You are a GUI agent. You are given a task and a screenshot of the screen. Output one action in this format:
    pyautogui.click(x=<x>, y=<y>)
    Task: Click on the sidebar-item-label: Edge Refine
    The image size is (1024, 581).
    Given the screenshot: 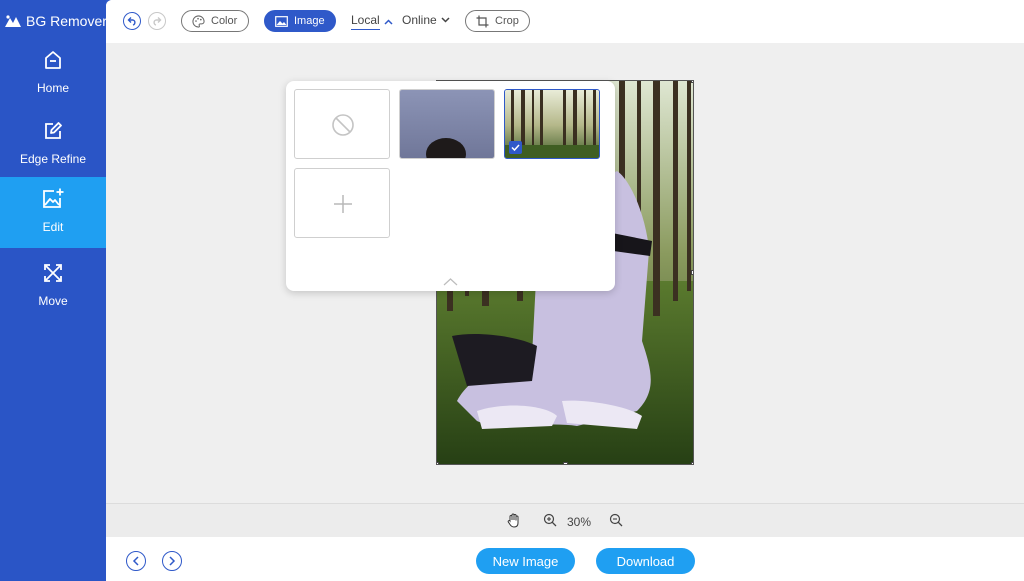 What is the action you would take?
    pyautogui.click(x=53, y=159)
    